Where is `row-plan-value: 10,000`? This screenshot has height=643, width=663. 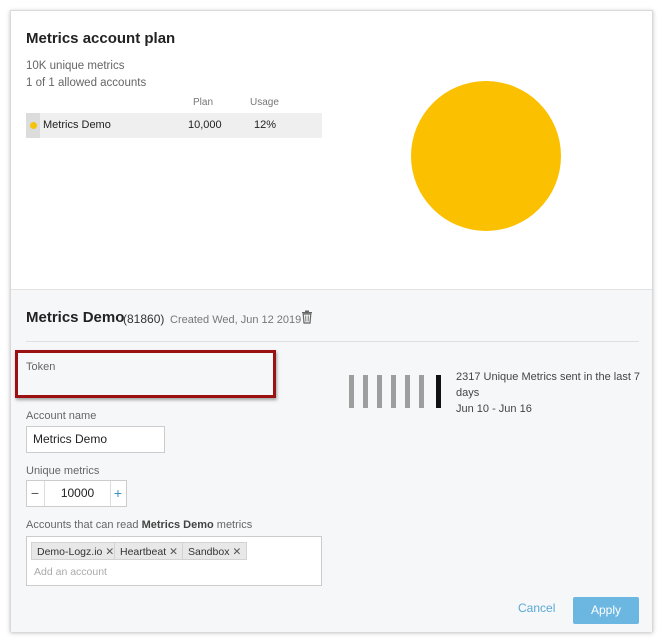
row-plan-value: 10,000 is located at coordinates (205, 125).